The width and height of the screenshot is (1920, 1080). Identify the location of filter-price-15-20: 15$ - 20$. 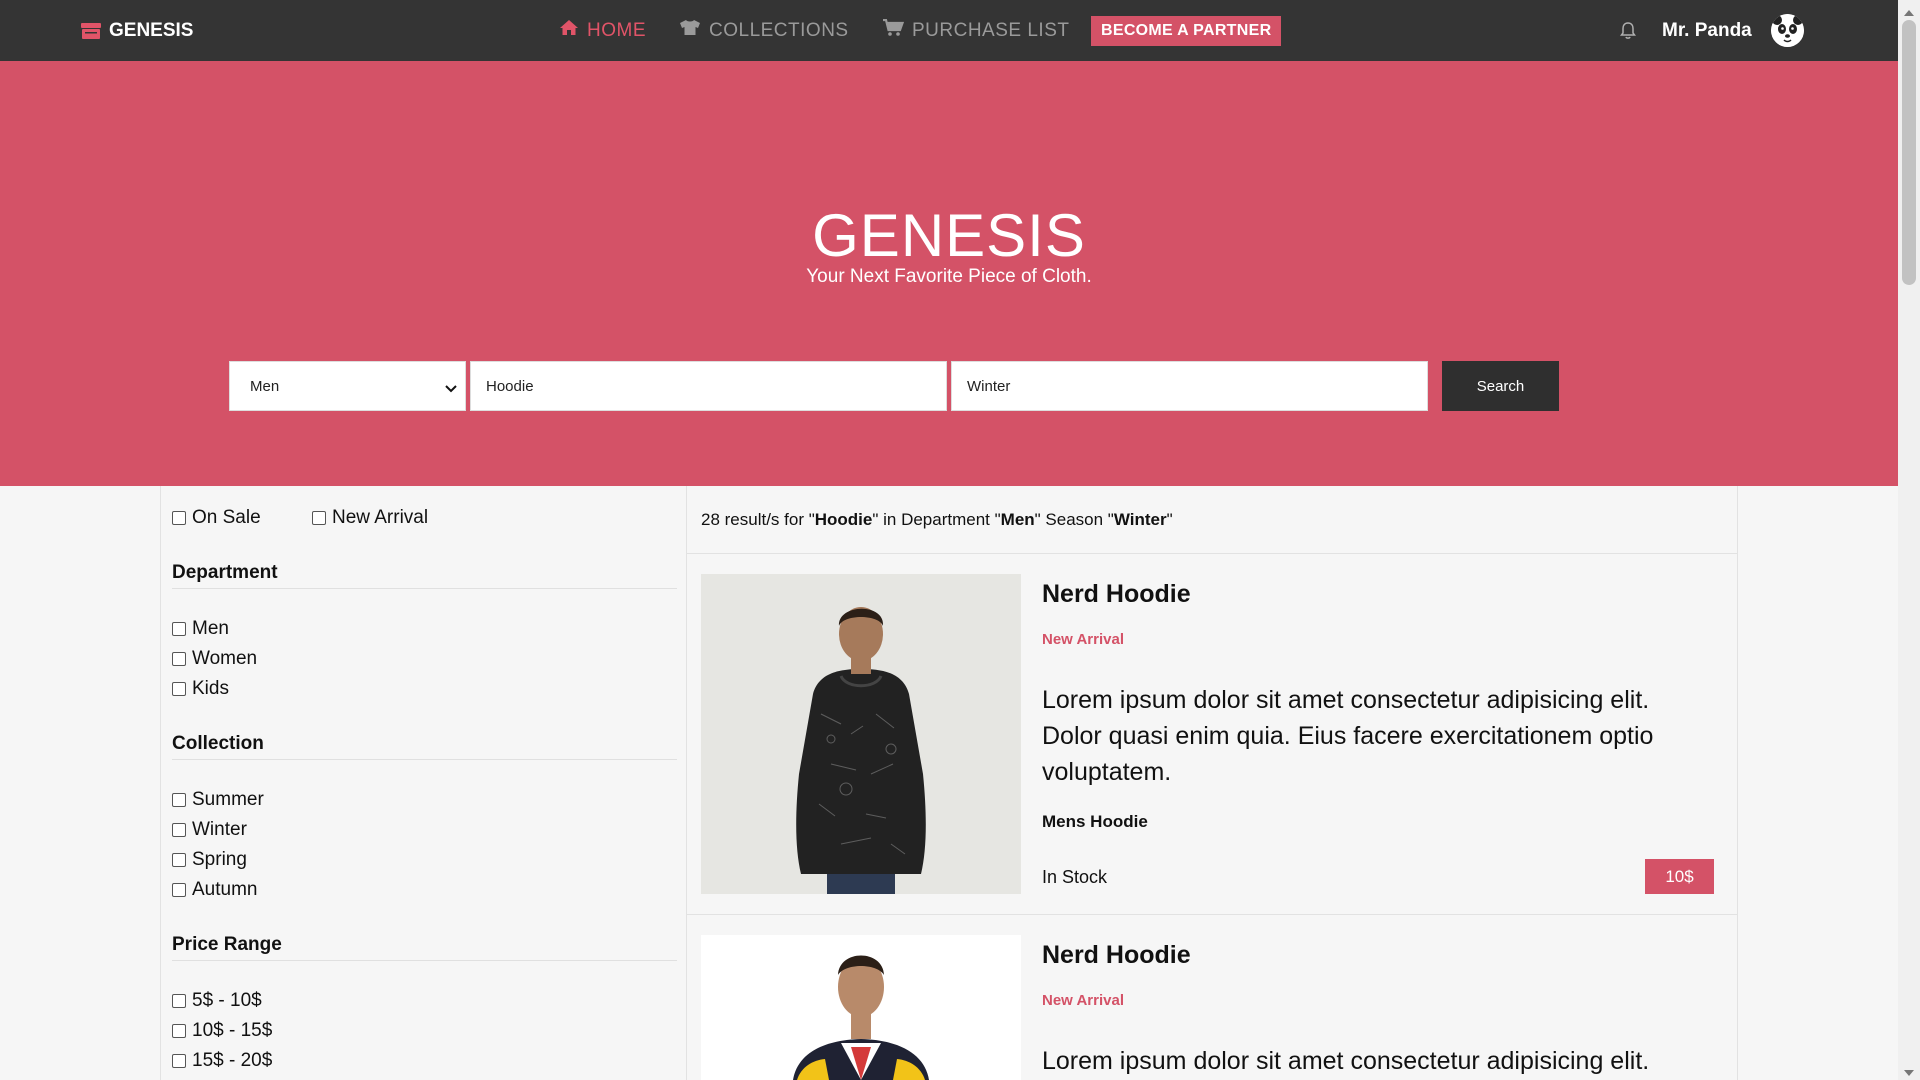
(222, 1061).